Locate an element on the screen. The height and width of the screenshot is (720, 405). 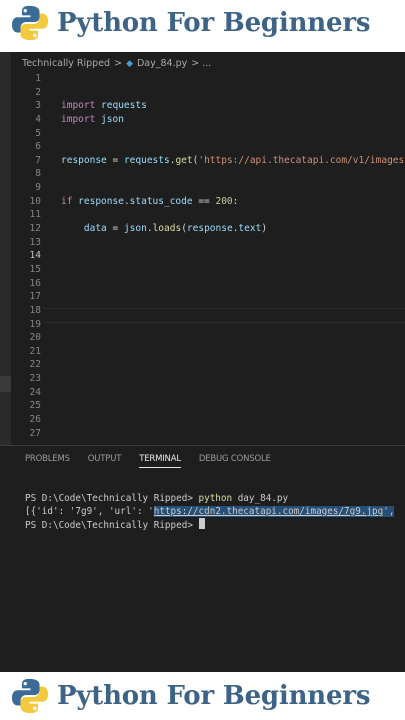
line-number: 24 is located at coordinates (35, 392).